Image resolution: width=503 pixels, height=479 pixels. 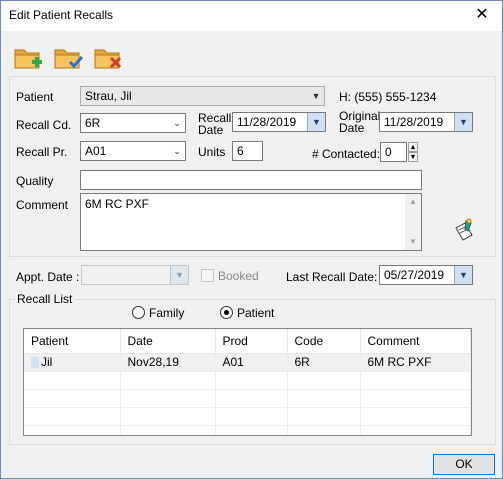 I want to click on spin-down-icon: ▼, so click(x=413, y=157).